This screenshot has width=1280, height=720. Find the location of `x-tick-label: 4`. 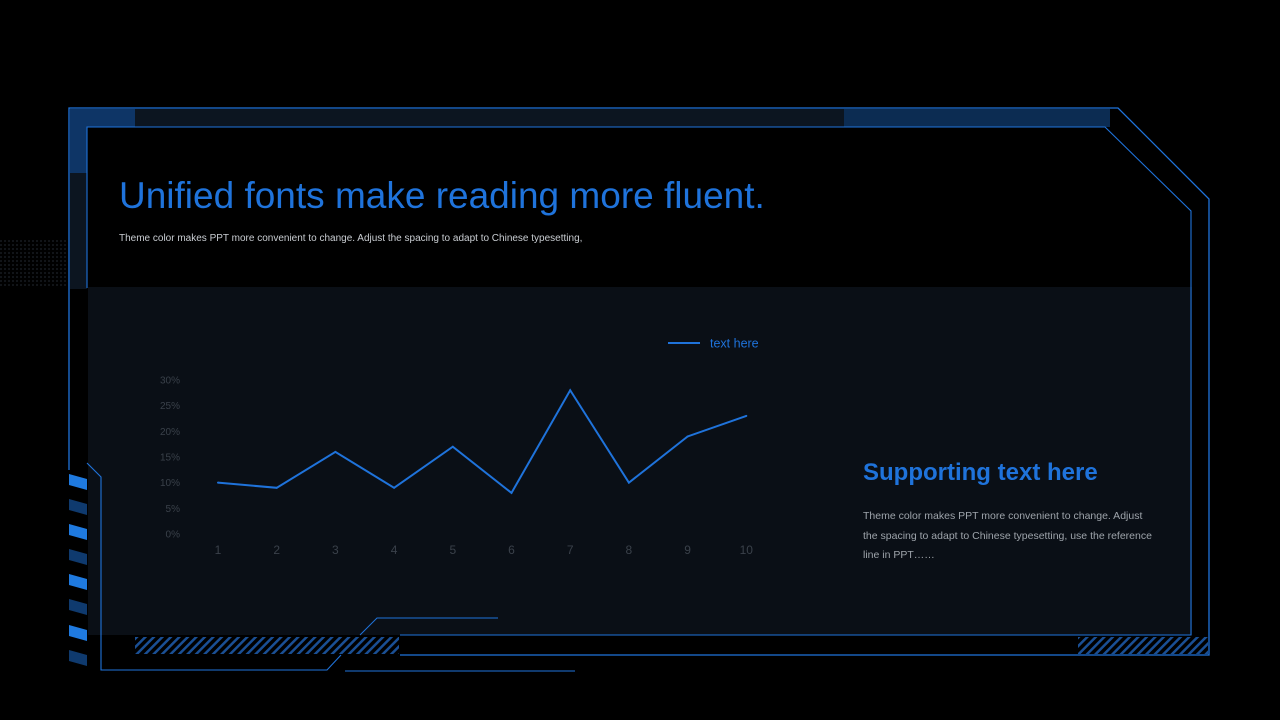

x-tick-label: 4 is located at coordinates (394, 550).